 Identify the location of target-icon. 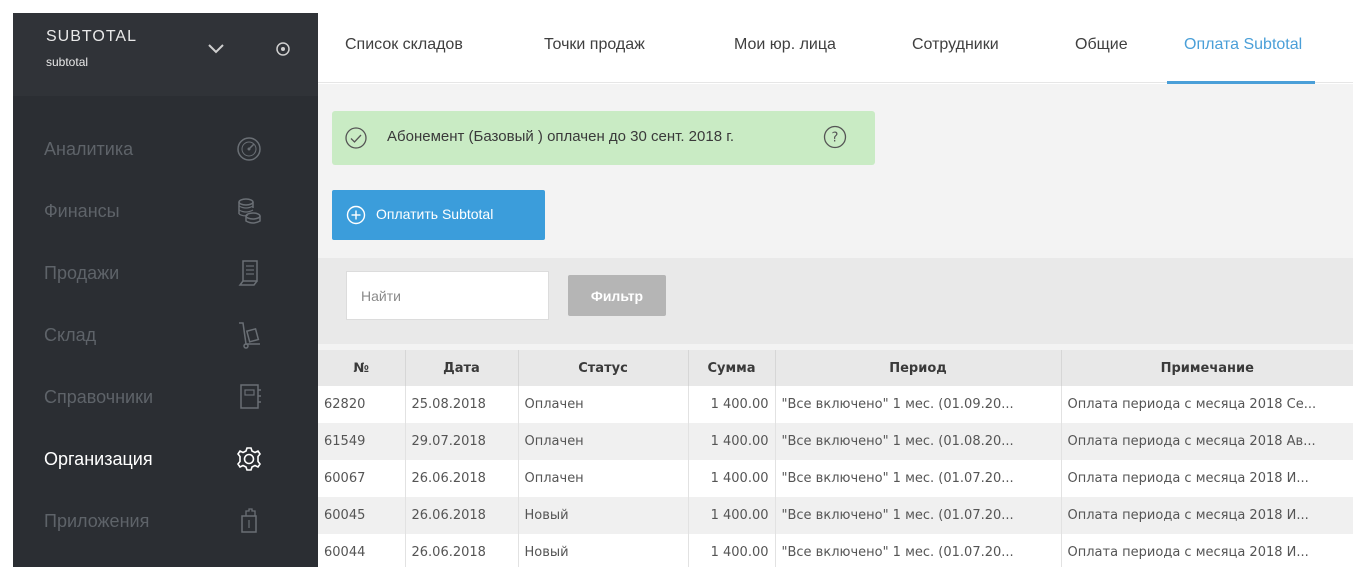
(283, 49).